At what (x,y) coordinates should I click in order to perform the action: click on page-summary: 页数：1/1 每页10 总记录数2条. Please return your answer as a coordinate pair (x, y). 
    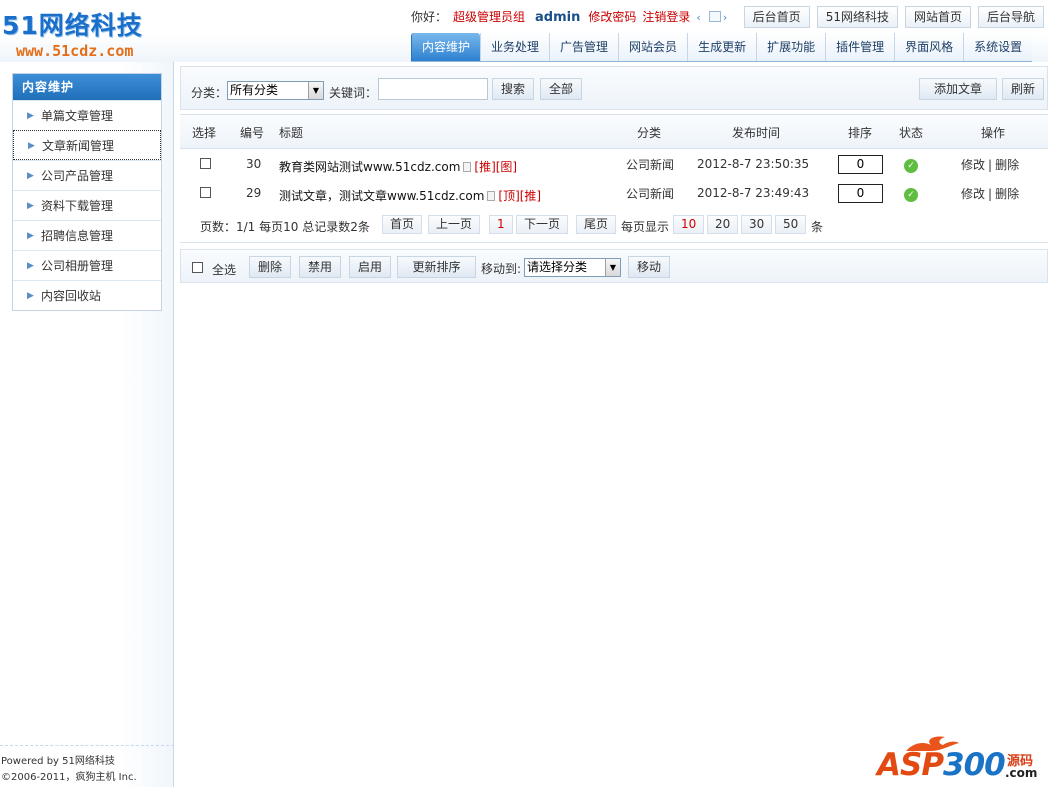
    Looking at the image, I should click on (285, 227).